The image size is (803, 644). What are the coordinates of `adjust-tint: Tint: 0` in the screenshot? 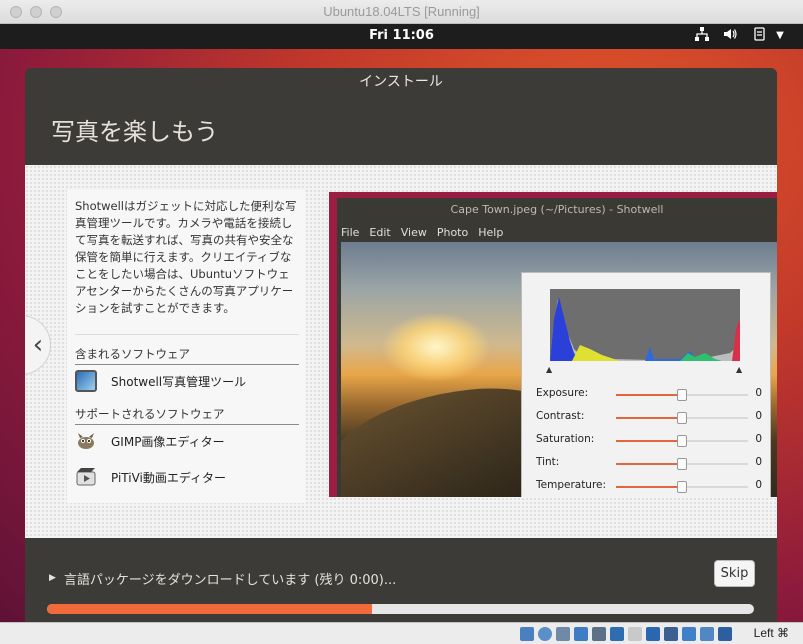 It's located at (649, 464).